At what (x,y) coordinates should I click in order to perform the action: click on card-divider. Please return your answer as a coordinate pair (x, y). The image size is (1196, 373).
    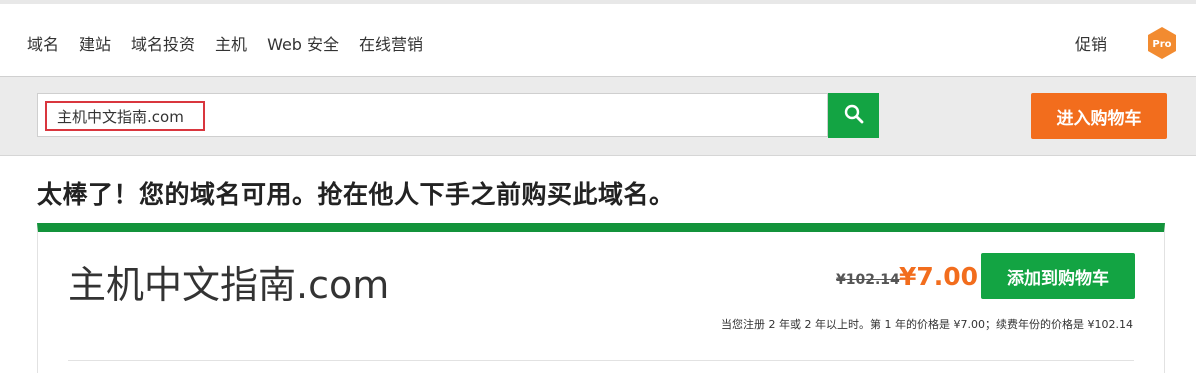
    Looking at the image, I should click on (601, 360).